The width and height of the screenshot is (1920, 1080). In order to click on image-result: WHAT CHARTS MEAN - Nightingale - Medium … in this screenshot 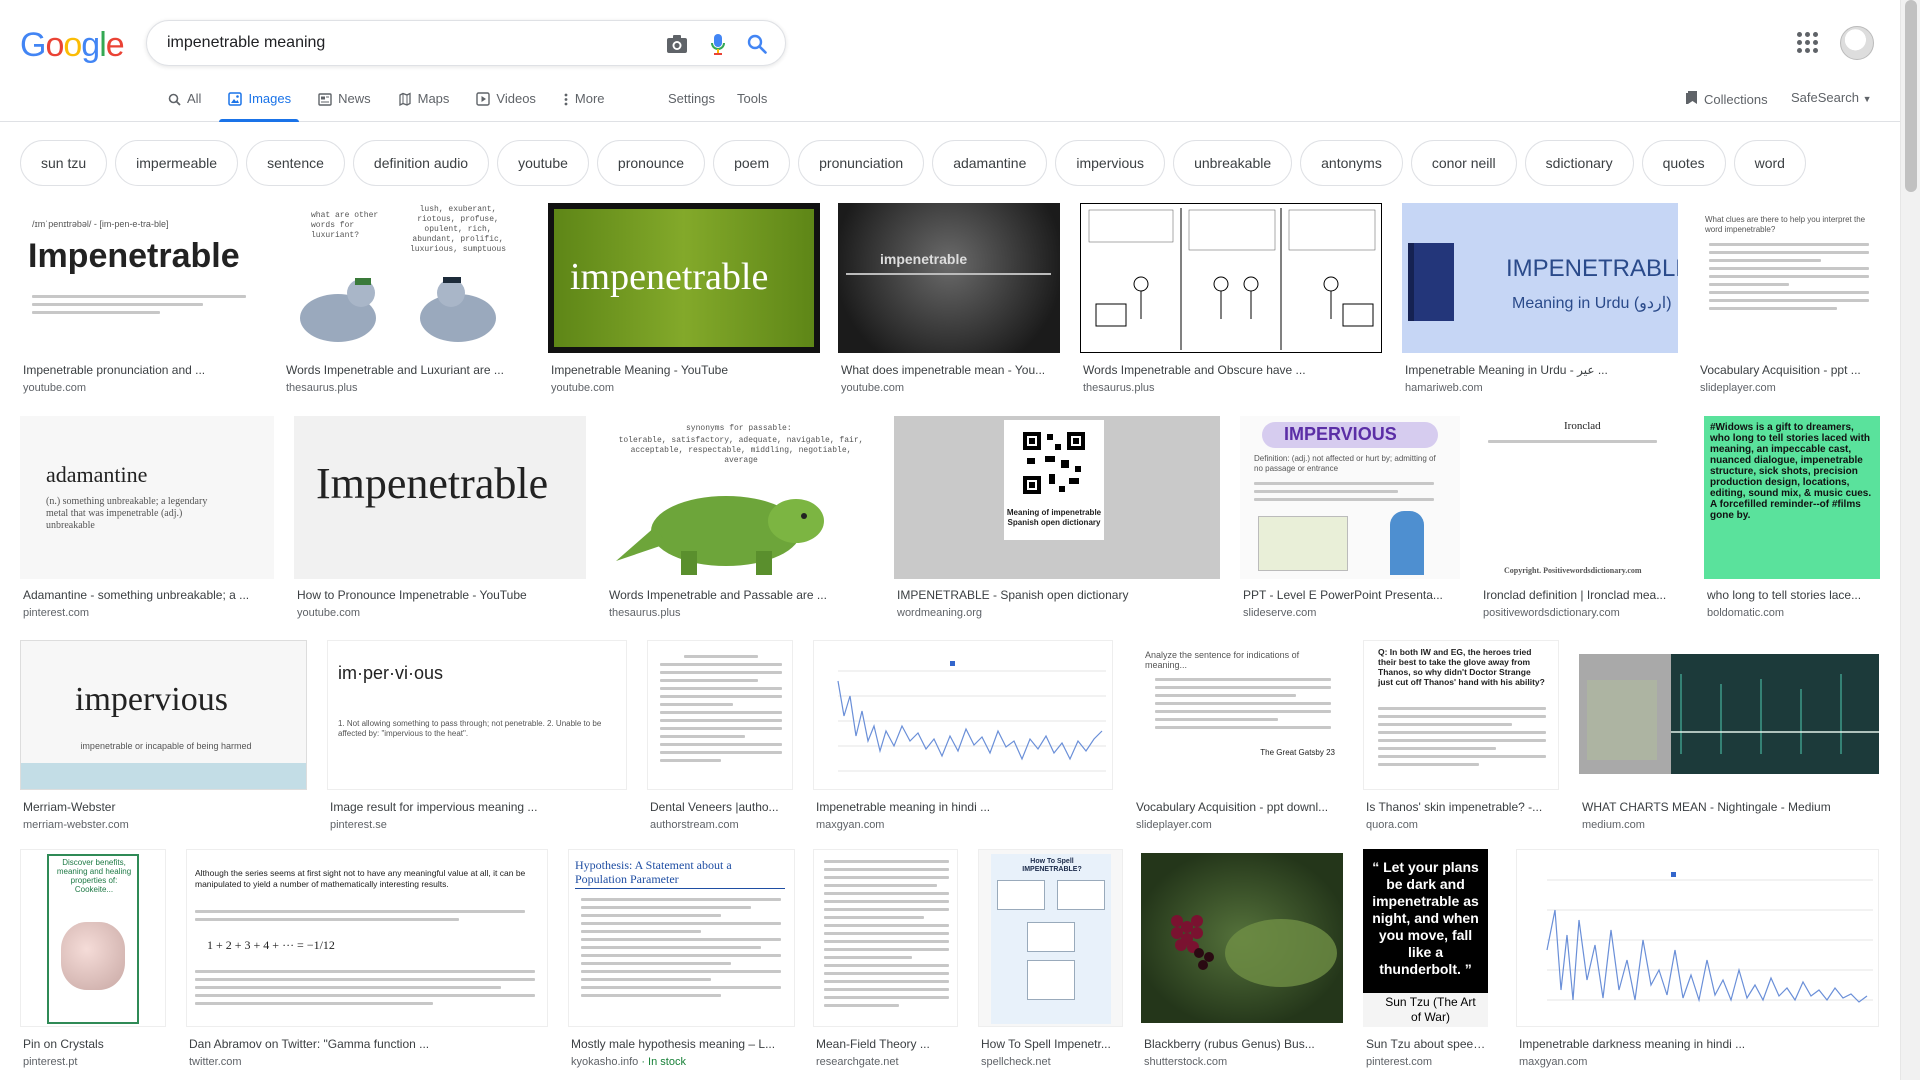, I will do `click(1729, 740)`.